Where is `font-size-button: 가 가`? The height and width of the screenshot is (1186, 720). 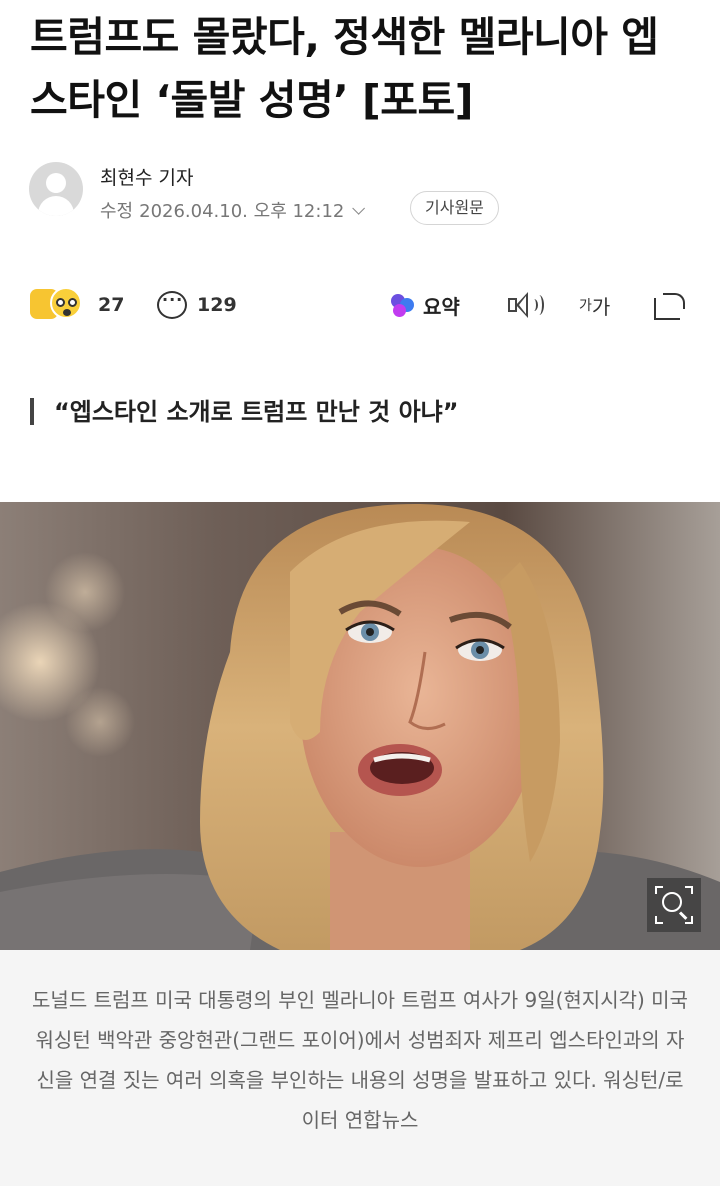 font-size-button: 가 가 is located at coordinates (594, 305).